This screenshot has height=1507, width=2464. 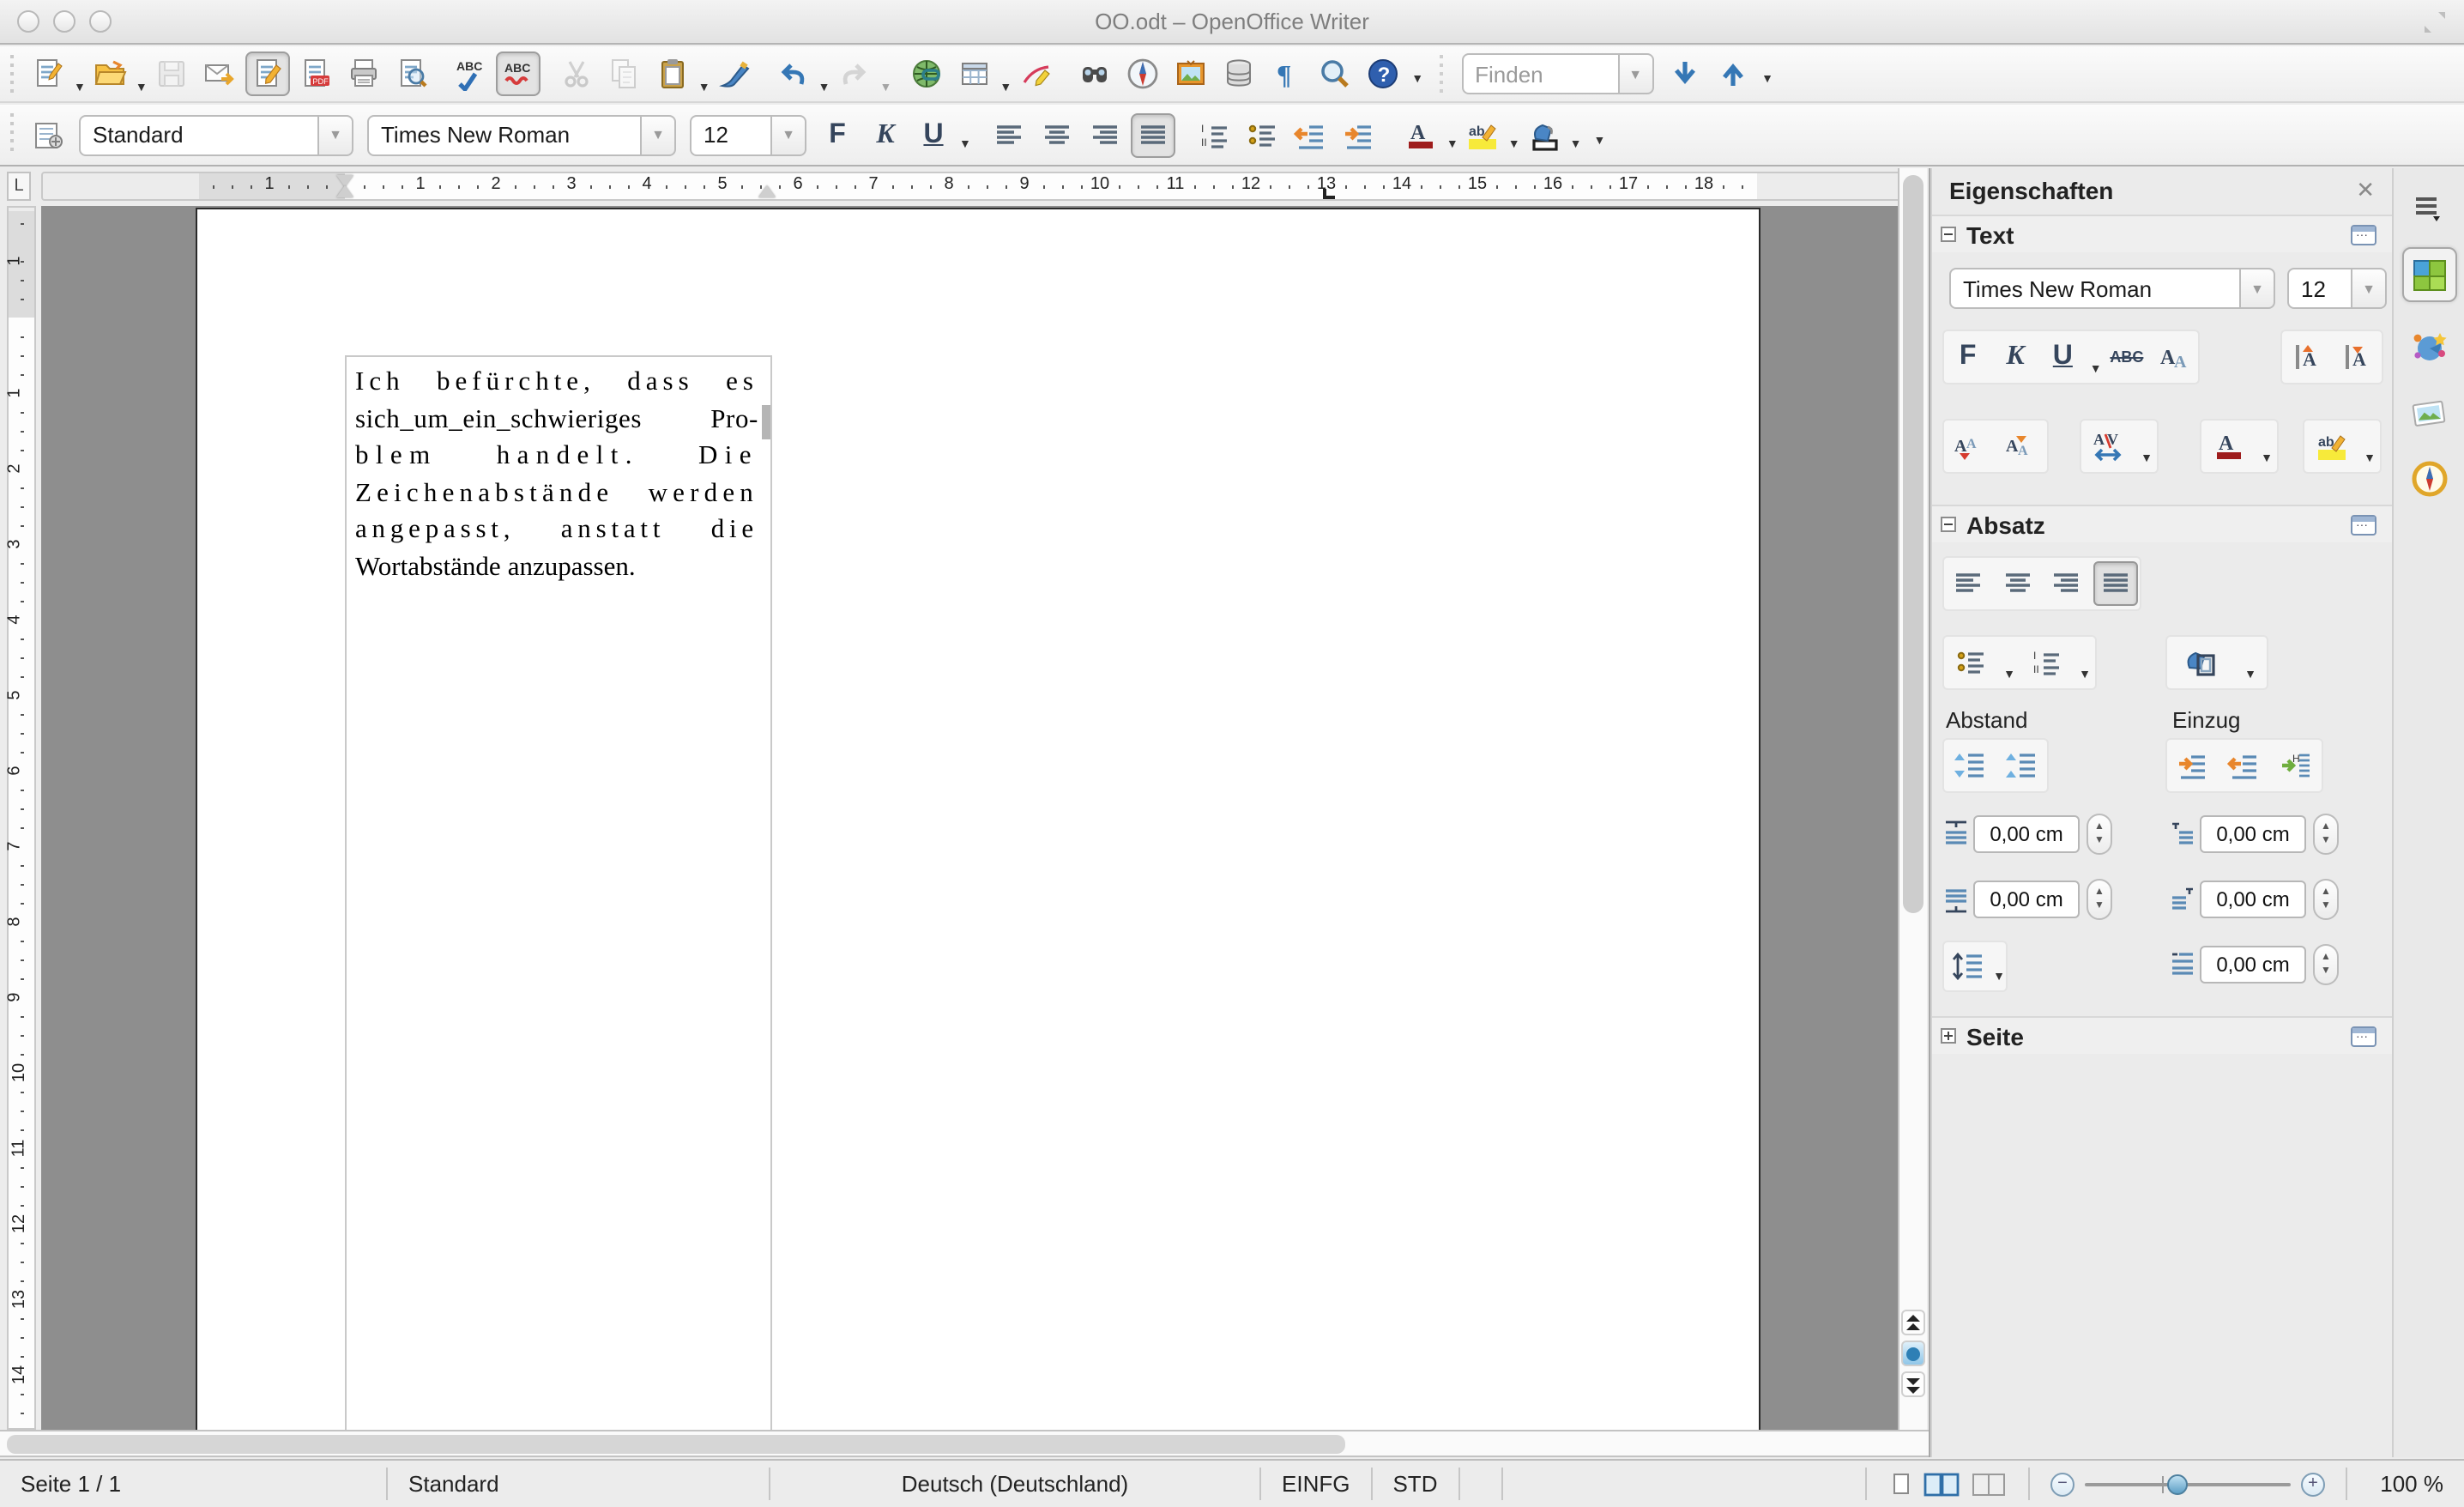 What do you see at coordinates (2244, 765) in the screenshot?
I see `decrease-indent-button` at bounding box center [2244, 765].